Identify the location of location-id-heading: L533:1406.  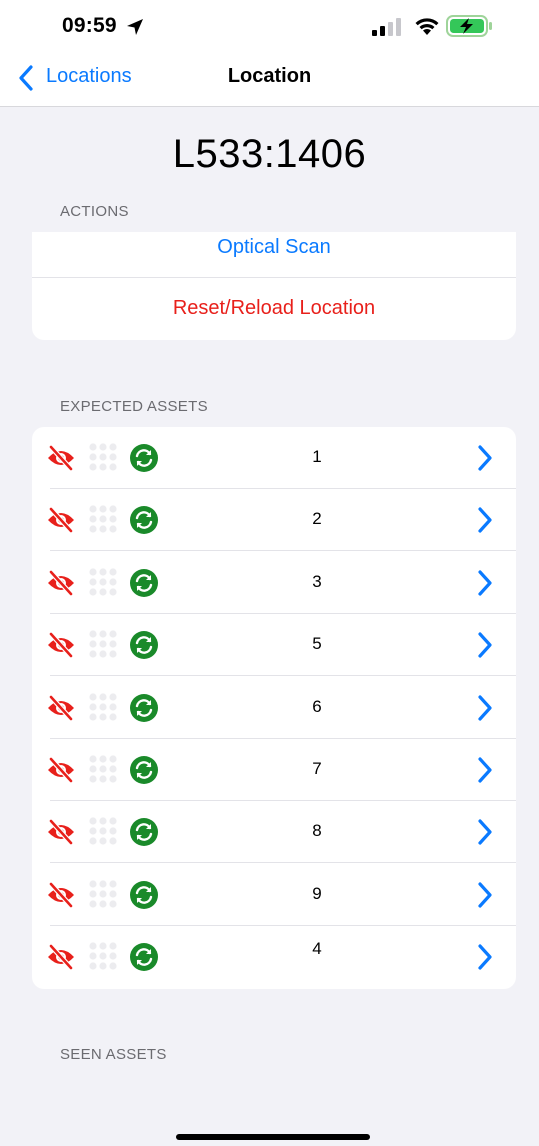
(269, 154).